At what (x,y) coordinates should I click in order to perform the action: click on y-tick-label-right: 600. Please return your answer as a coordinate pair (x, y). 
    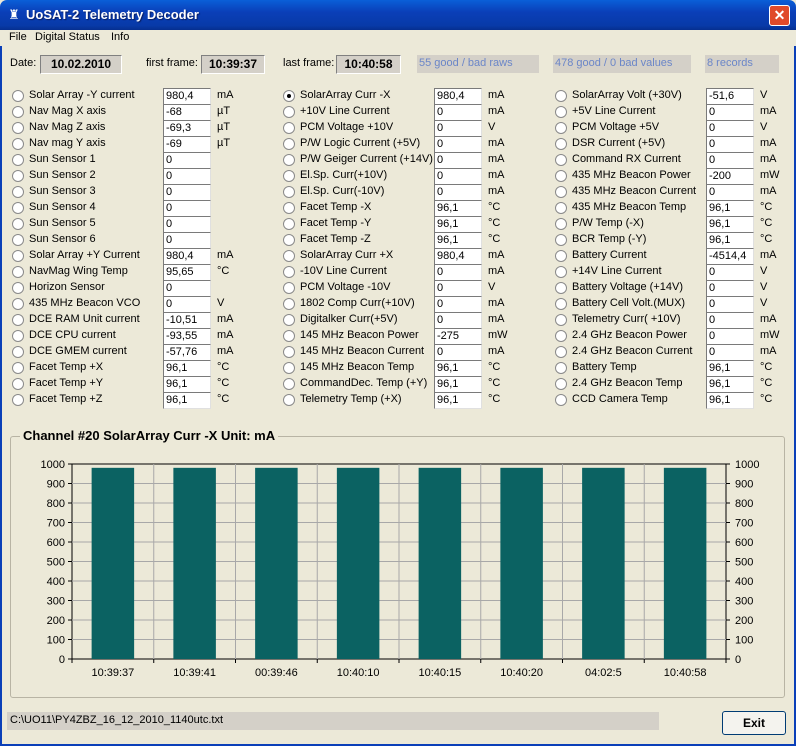
    Looking at the image, I should click on (744, 543).